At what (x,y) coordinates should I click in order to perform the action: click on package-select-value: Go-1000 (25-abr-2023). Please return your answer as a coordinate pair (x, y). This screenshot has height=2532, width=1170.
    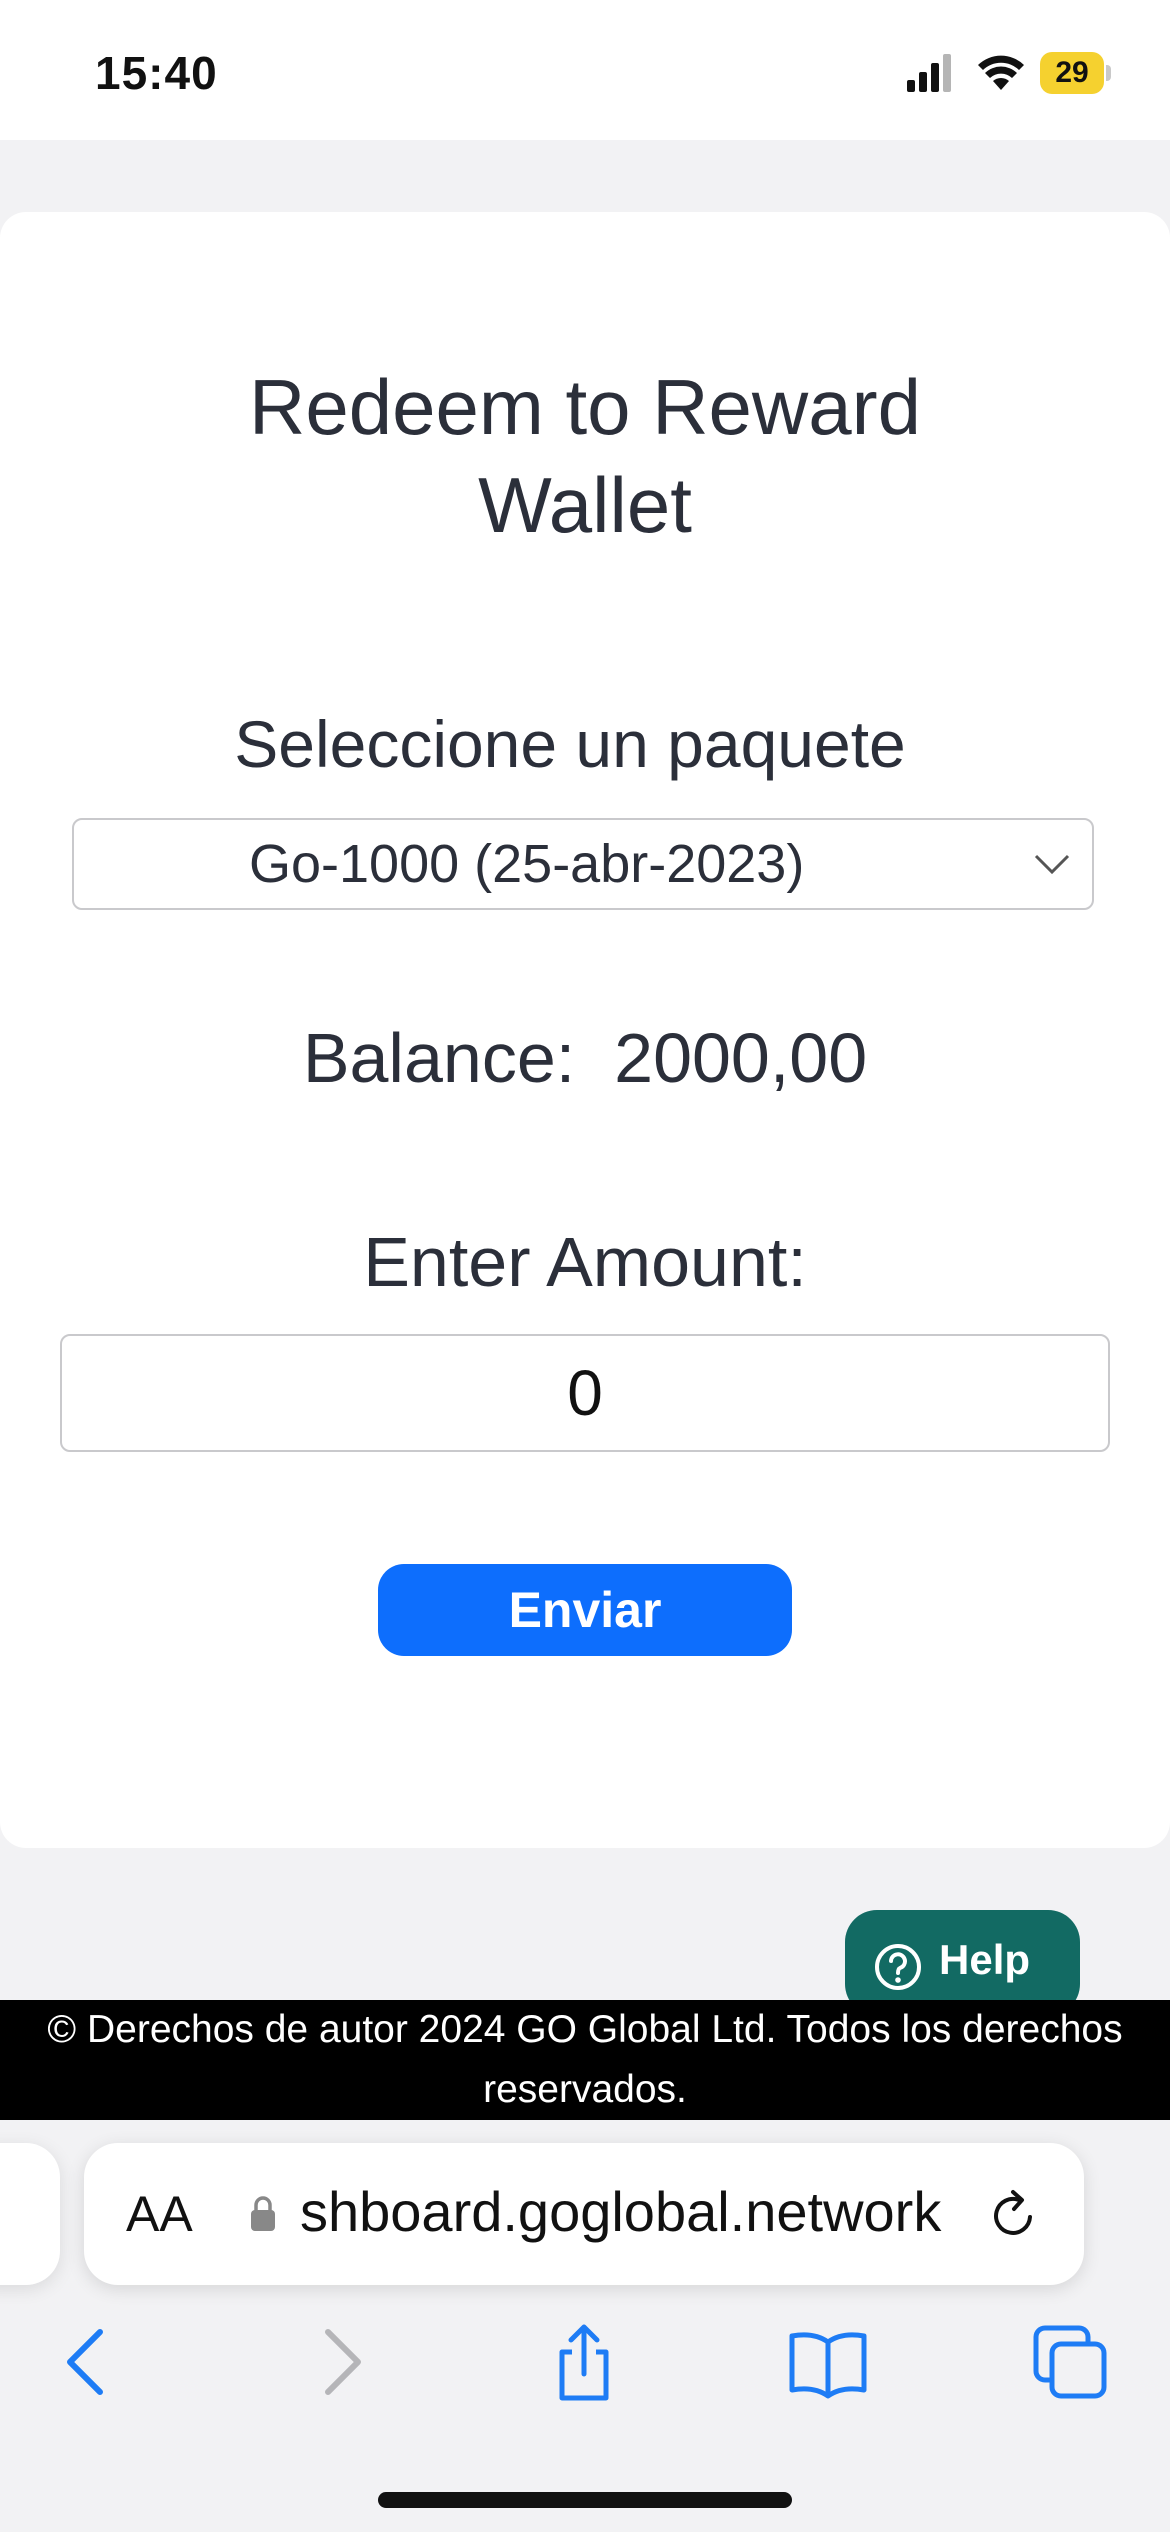
    Looking at the image, I should click on (527, 864).